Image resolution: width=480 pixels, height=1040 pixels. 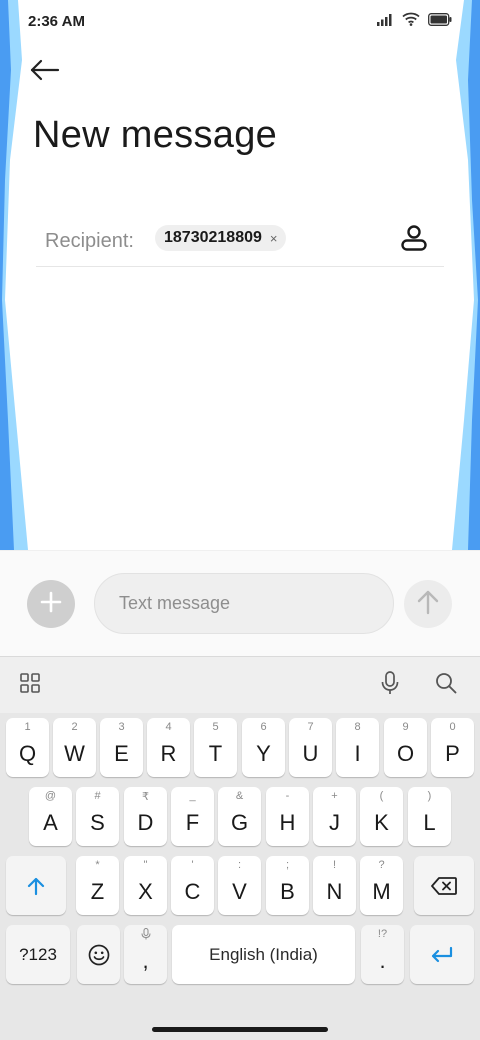 What do you see at coordinates (121, 727) in the screenshot?
I see `key-sub-label: 3` at bounding box center [121, 727].